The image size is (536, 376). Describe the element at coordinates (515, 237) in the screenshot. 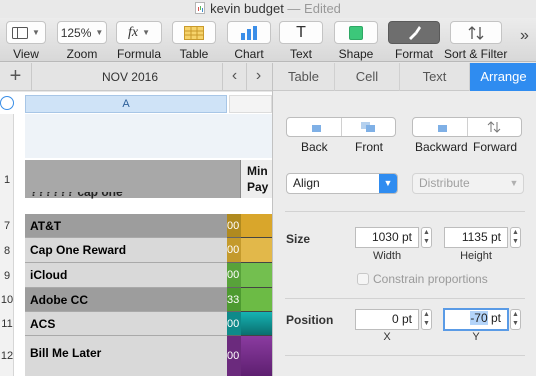

I see `height-stepper: ▲ ▼` at that location.